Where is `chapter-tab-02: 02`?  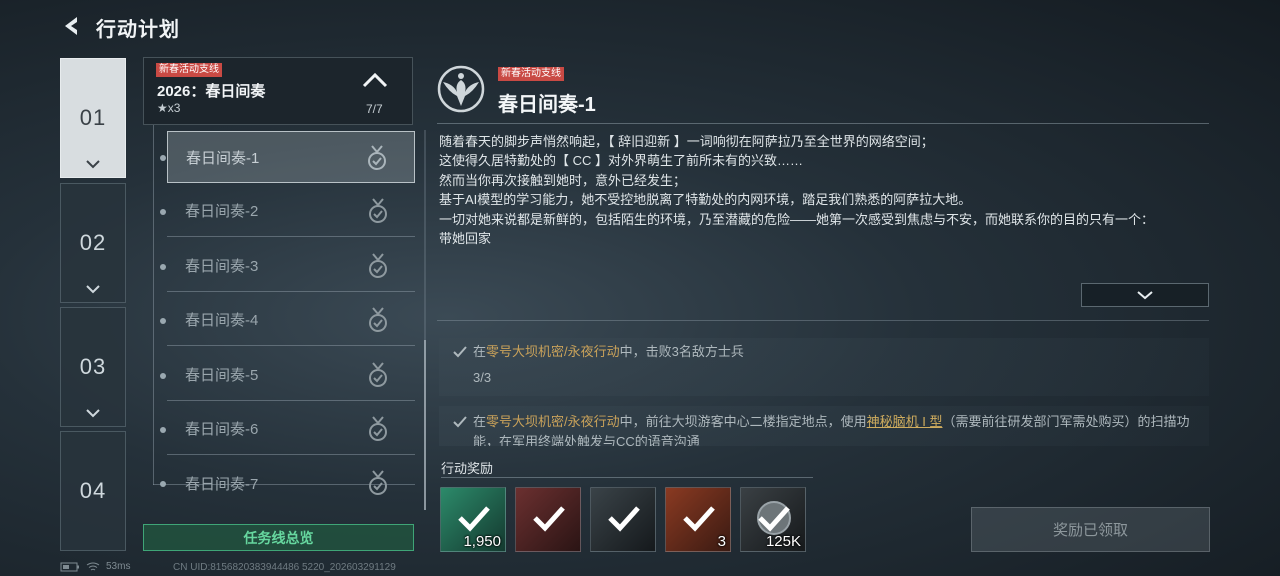
chapter-tab-02: 02 is located at coordinates (93, 243).